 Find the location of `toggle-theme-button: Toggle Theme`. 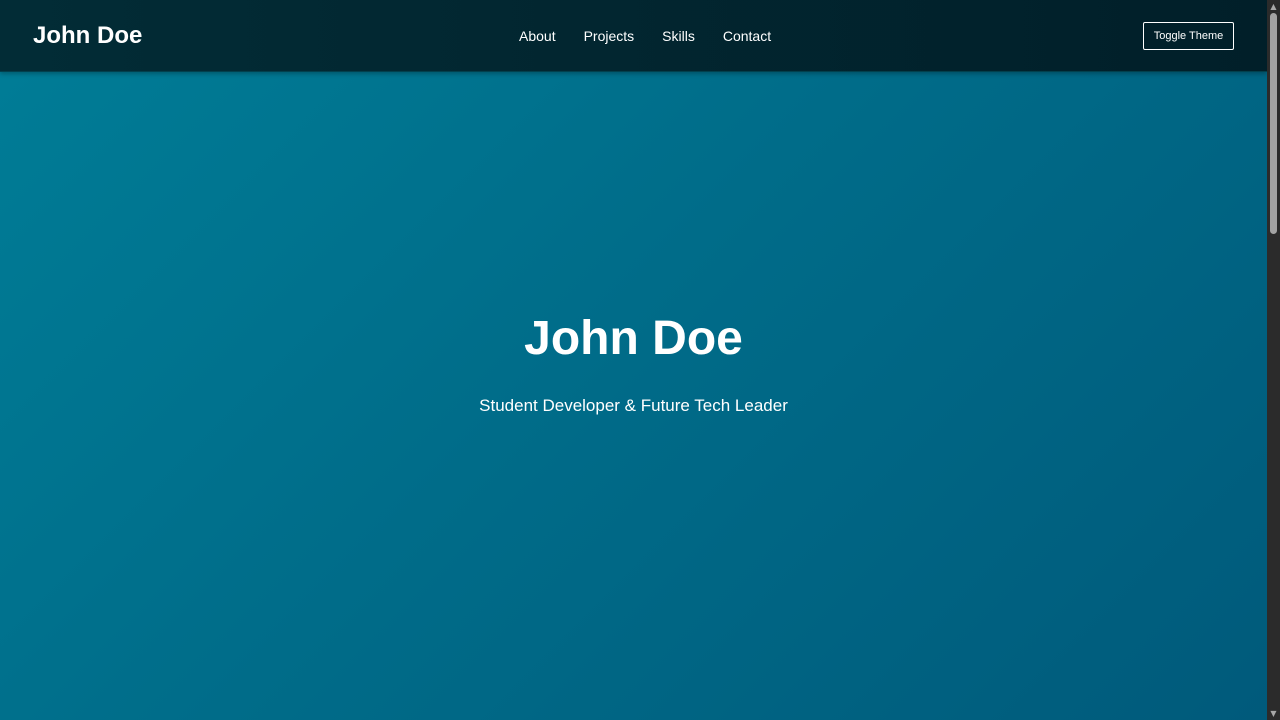

toggle-theme-button: Toggle Theme is located at coordinates (1188, 36).